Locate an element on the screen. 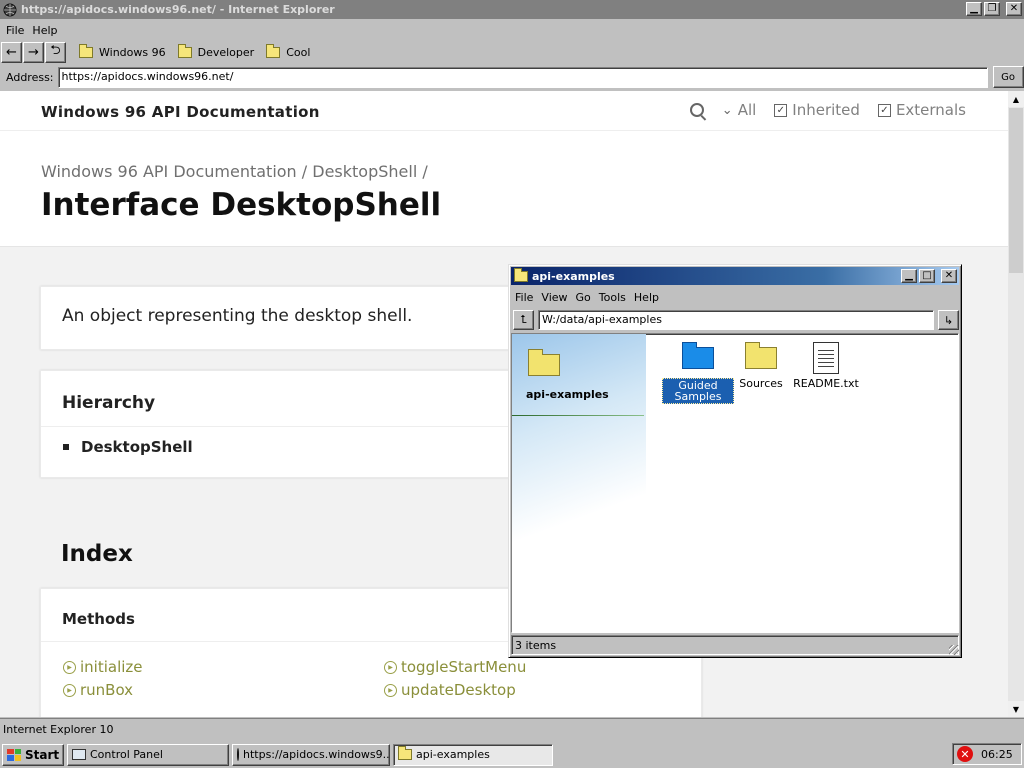  ie-menu-bar: File Help is located at coordinates (31, 30).